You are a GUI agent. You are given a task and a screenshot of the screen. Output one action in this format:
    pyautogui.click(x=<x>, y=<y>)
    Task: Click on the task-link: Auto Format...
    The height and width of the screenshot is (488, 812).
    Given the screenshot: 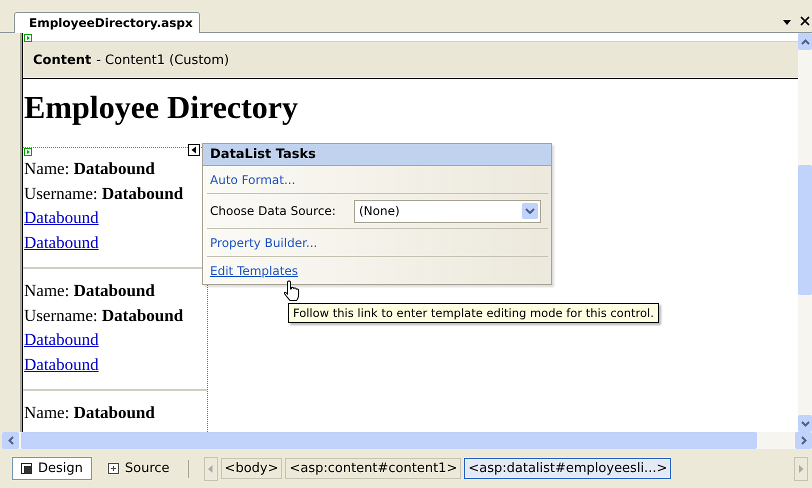 What is the action you would take?
    pyautogui.click(x=253, y=179)
    